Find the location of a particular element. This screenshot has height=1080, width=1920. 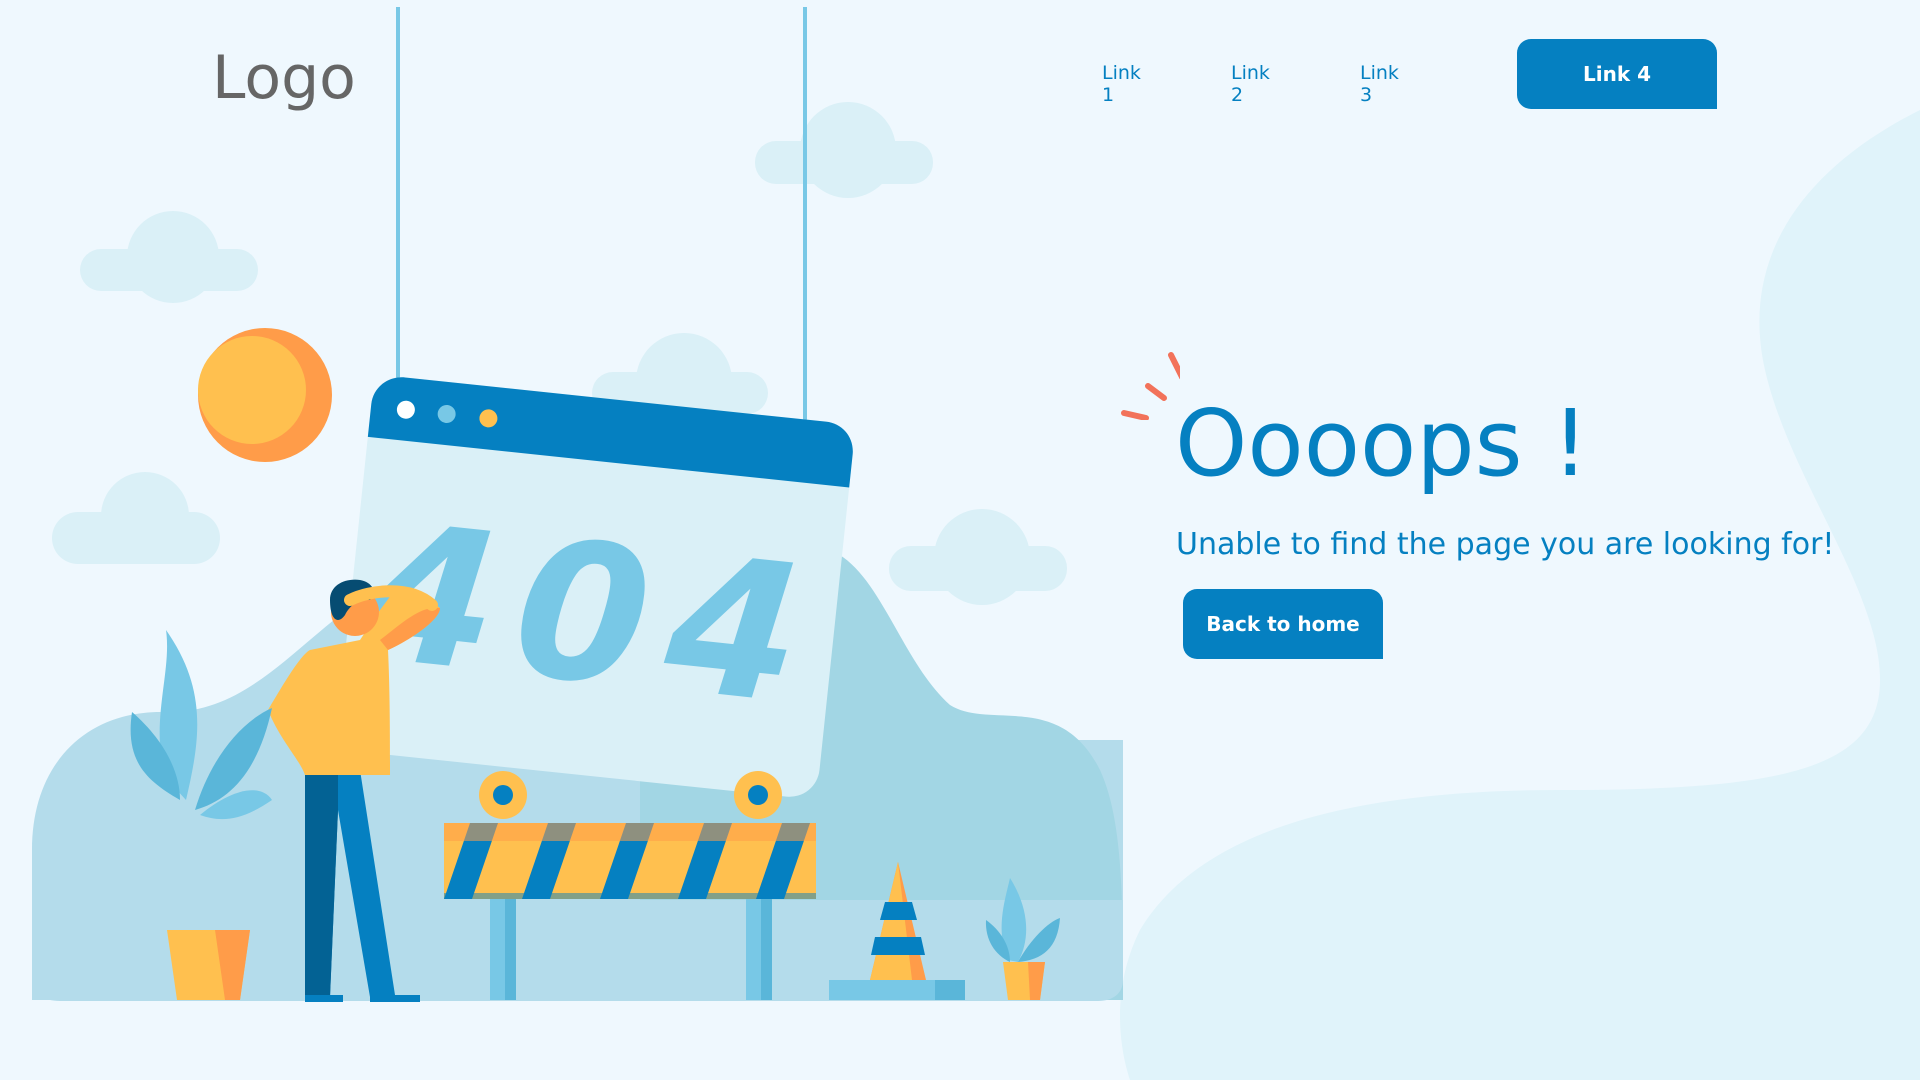

burst-icon is located at coordinates (1150, 386).